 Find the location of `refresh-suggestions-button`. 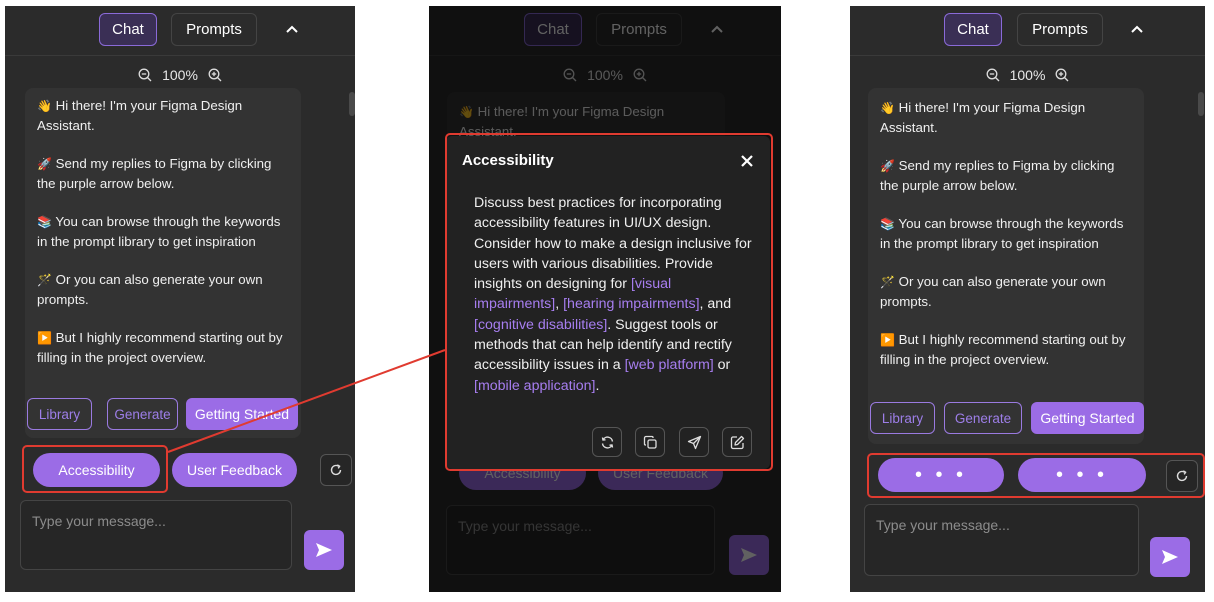

refresh-suggestions-button is located at coordinates (336, 470).